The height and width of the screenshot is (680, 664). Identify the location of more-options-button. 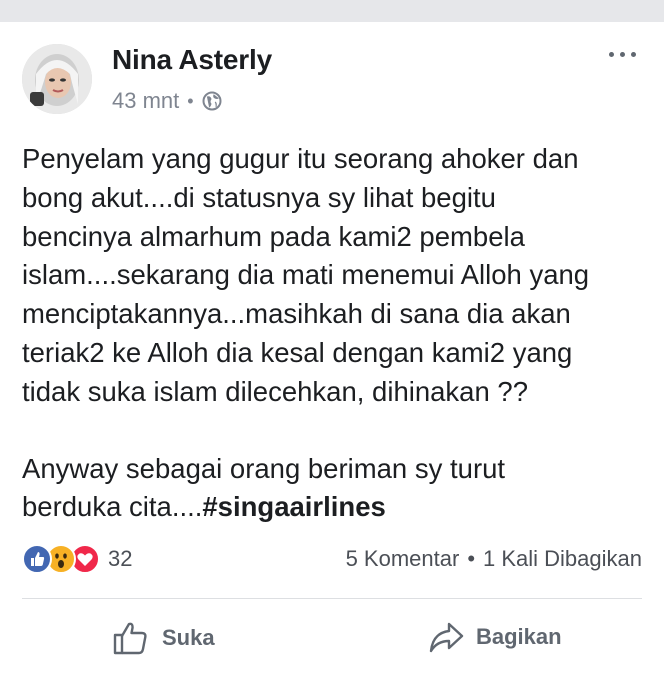
(622, 54).